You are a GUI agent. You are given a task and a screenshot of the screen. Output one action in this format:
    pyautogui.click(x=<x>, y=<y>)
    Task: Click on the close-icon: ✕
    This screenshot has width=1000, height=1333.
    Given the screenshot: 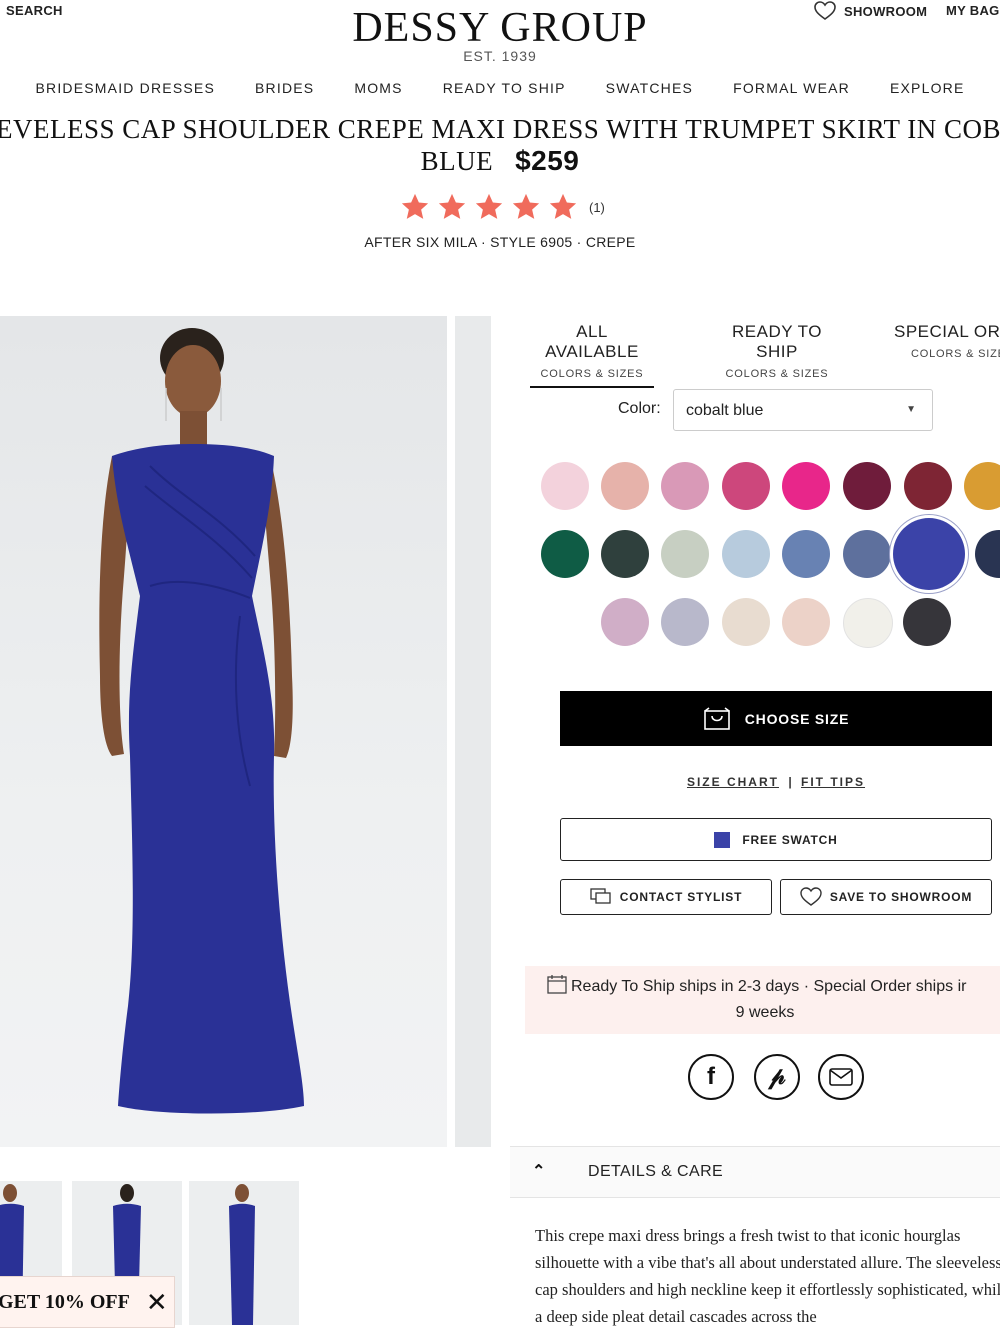 What is the action you would take?
    pyautogui.click(x=157, y=1302)
    